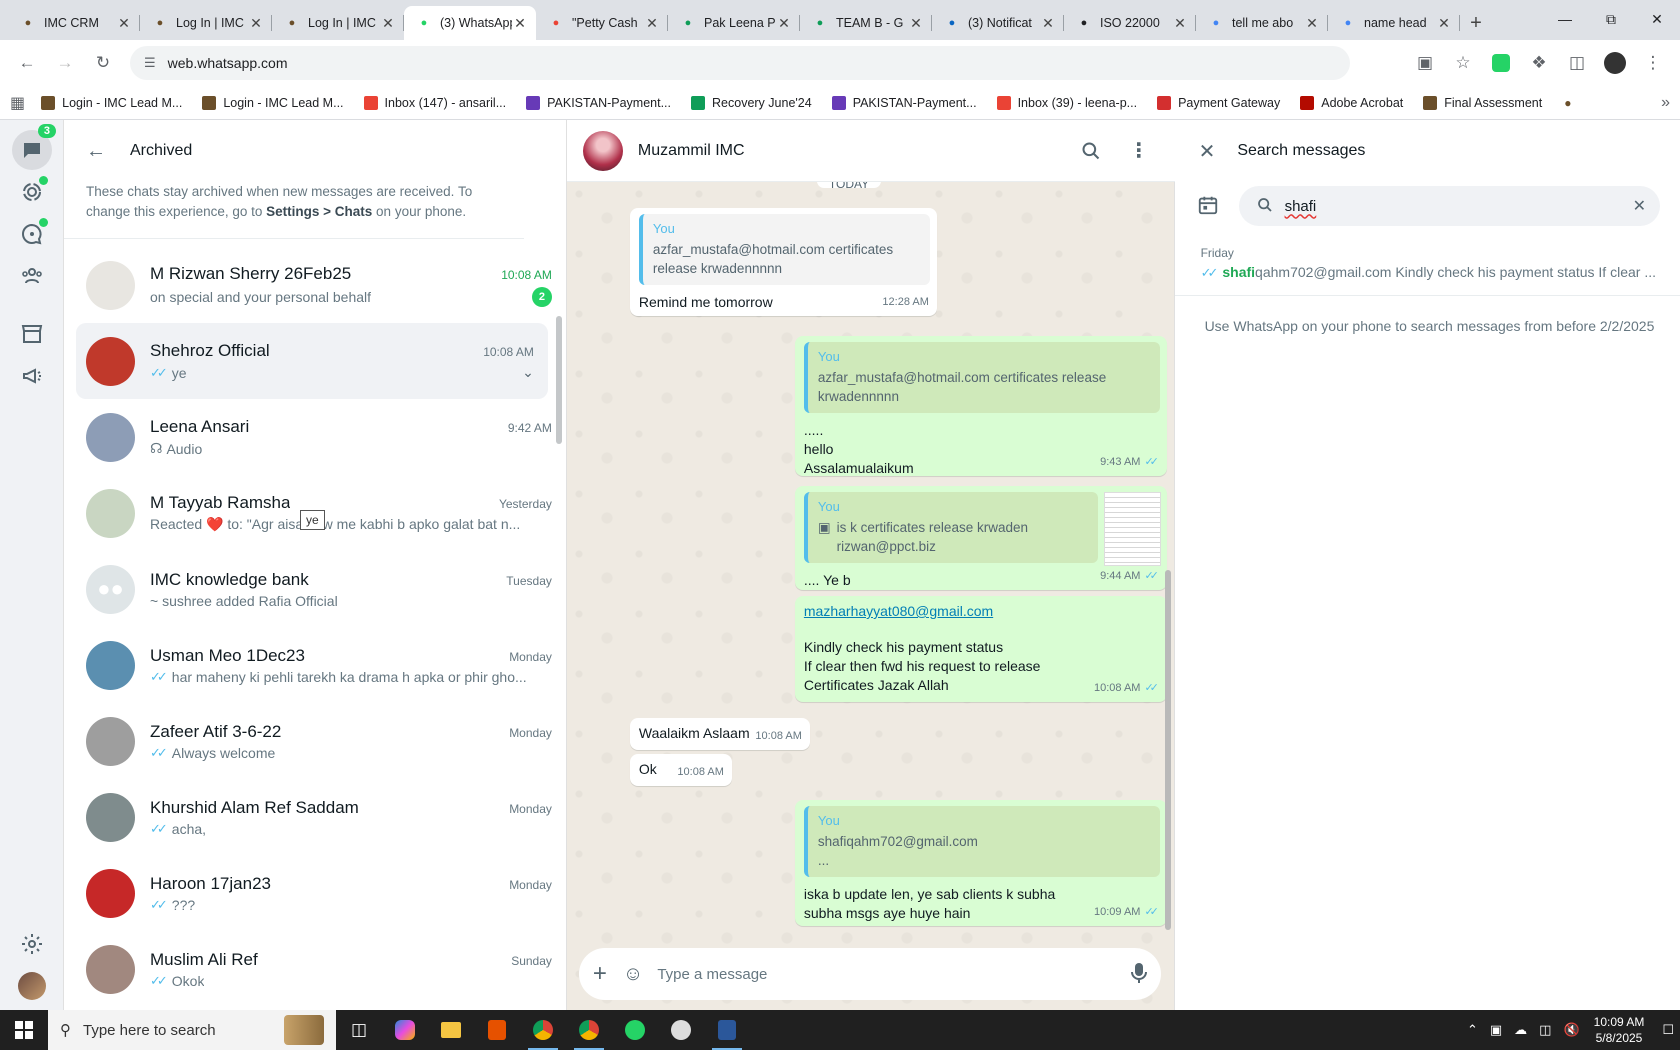 The image size is (1680, 1050). Describe the element at coordinates (1091, 151) in the screenshot. I see `search-icon` at that location.